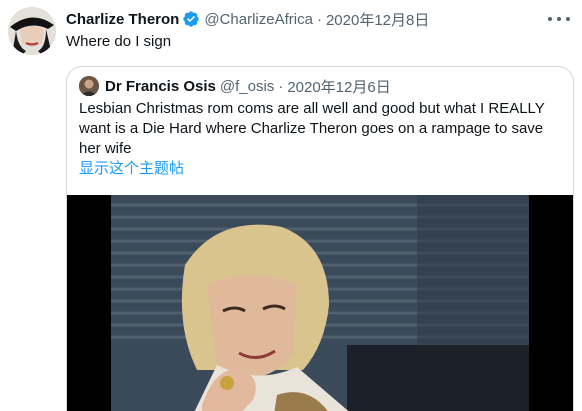 The height and width of the screenshot is (411, 582). I want to click on author-avatar, so click(32, 31).